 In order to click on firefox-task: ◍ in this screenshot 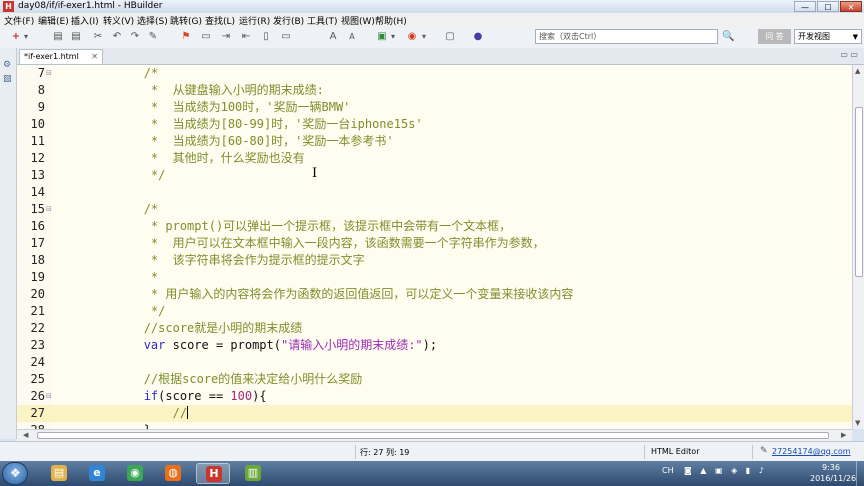, I will do `click(173, 473)`.